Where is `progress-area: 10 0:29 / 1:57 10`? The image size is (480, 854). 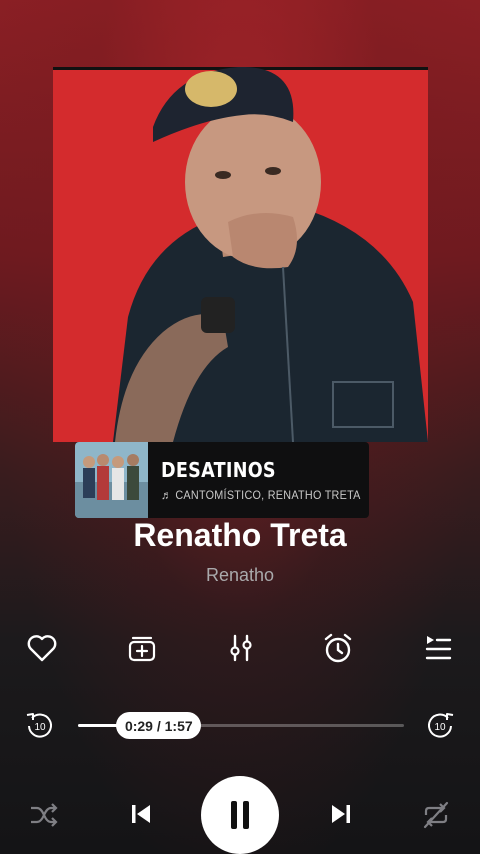
progress-area: 10 0:29 / 1:57 10 is located at coordinates (240, 726).